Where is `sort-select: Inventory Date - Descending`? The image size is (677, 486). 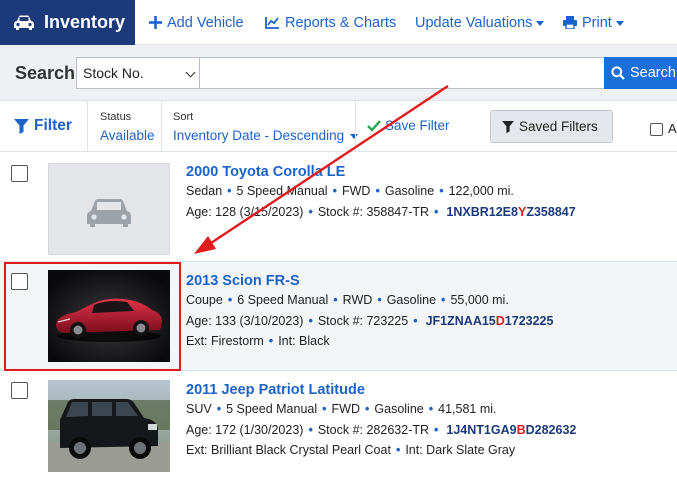 sort-select: Inventory Date - Descending is located at coordinates (266, 135).